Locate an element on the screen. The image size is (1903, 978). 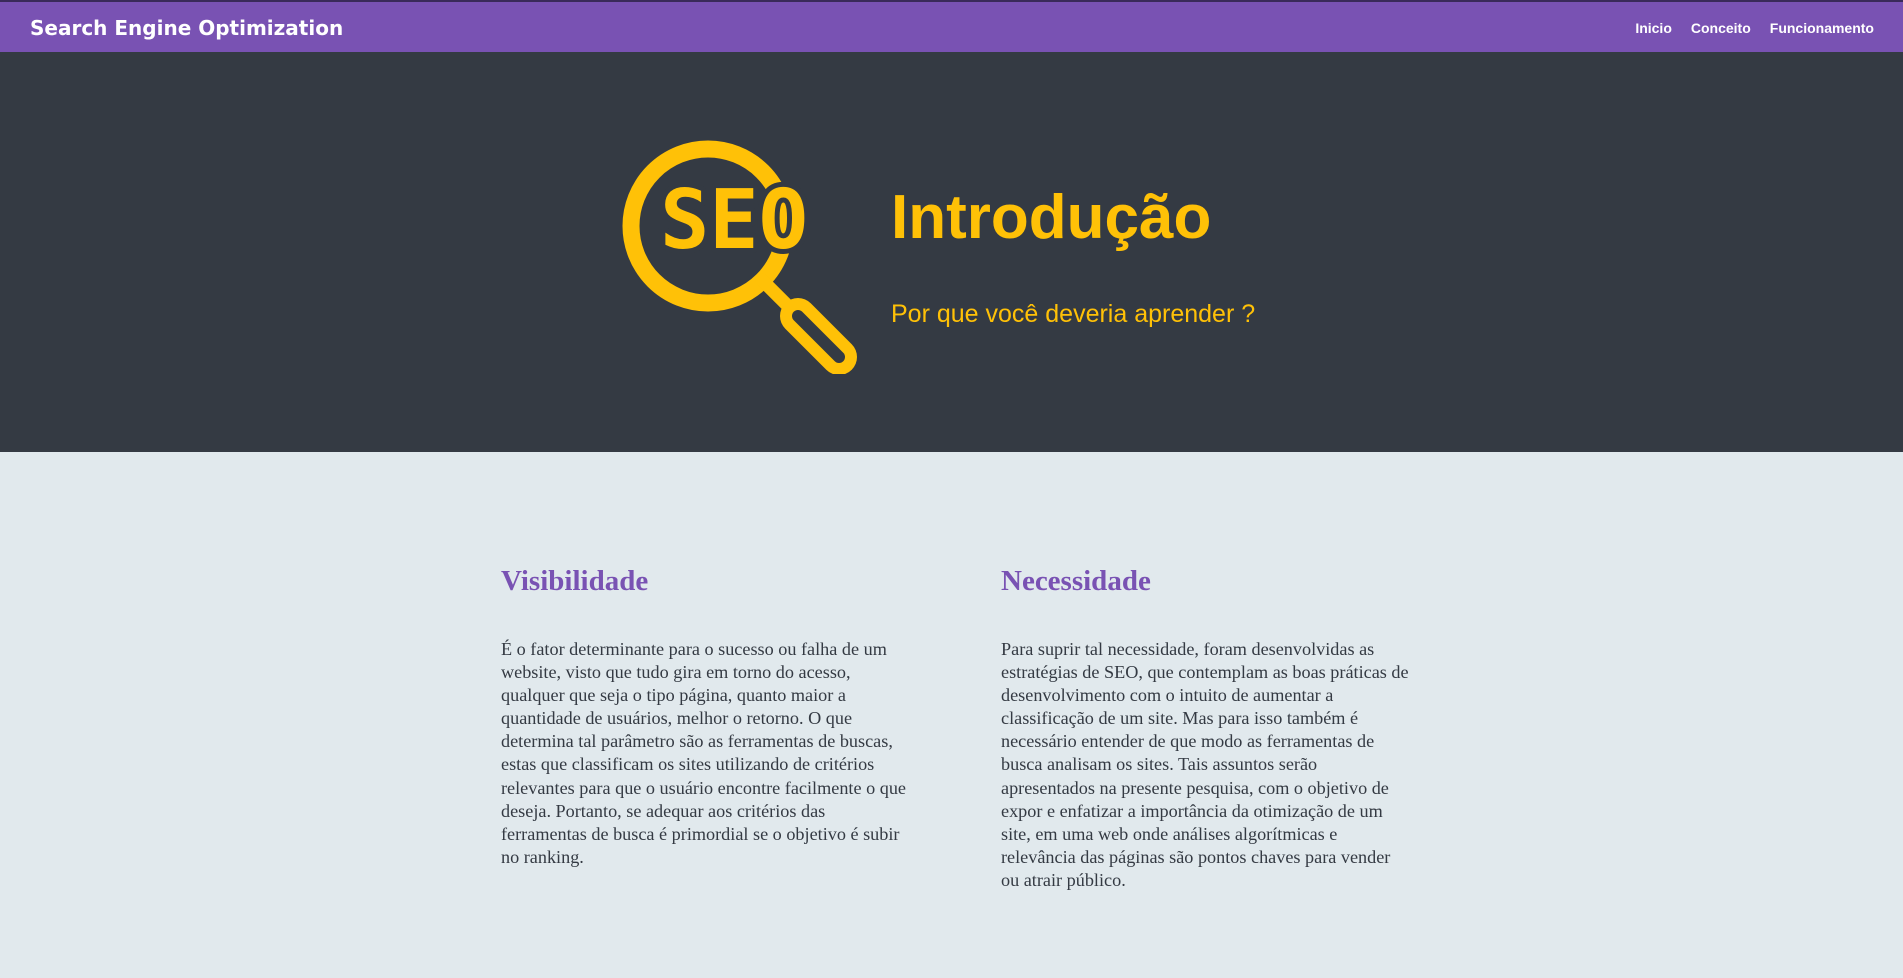
brand-link: Search Engine Optimization is located at coordinates (186, 28).